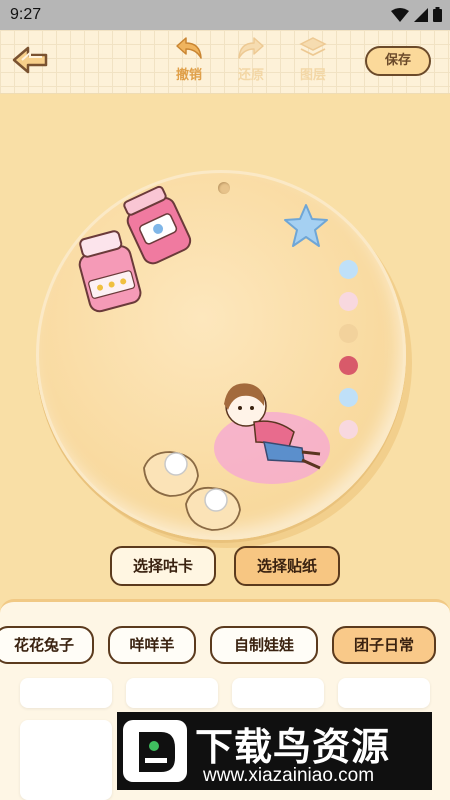 The width and height of the screenshot is (450, 800). Describe the element at coordinates (225, 62) in the screenshot. I see `editor-toolbar: 撤销 还原 图层 保存` at that location.